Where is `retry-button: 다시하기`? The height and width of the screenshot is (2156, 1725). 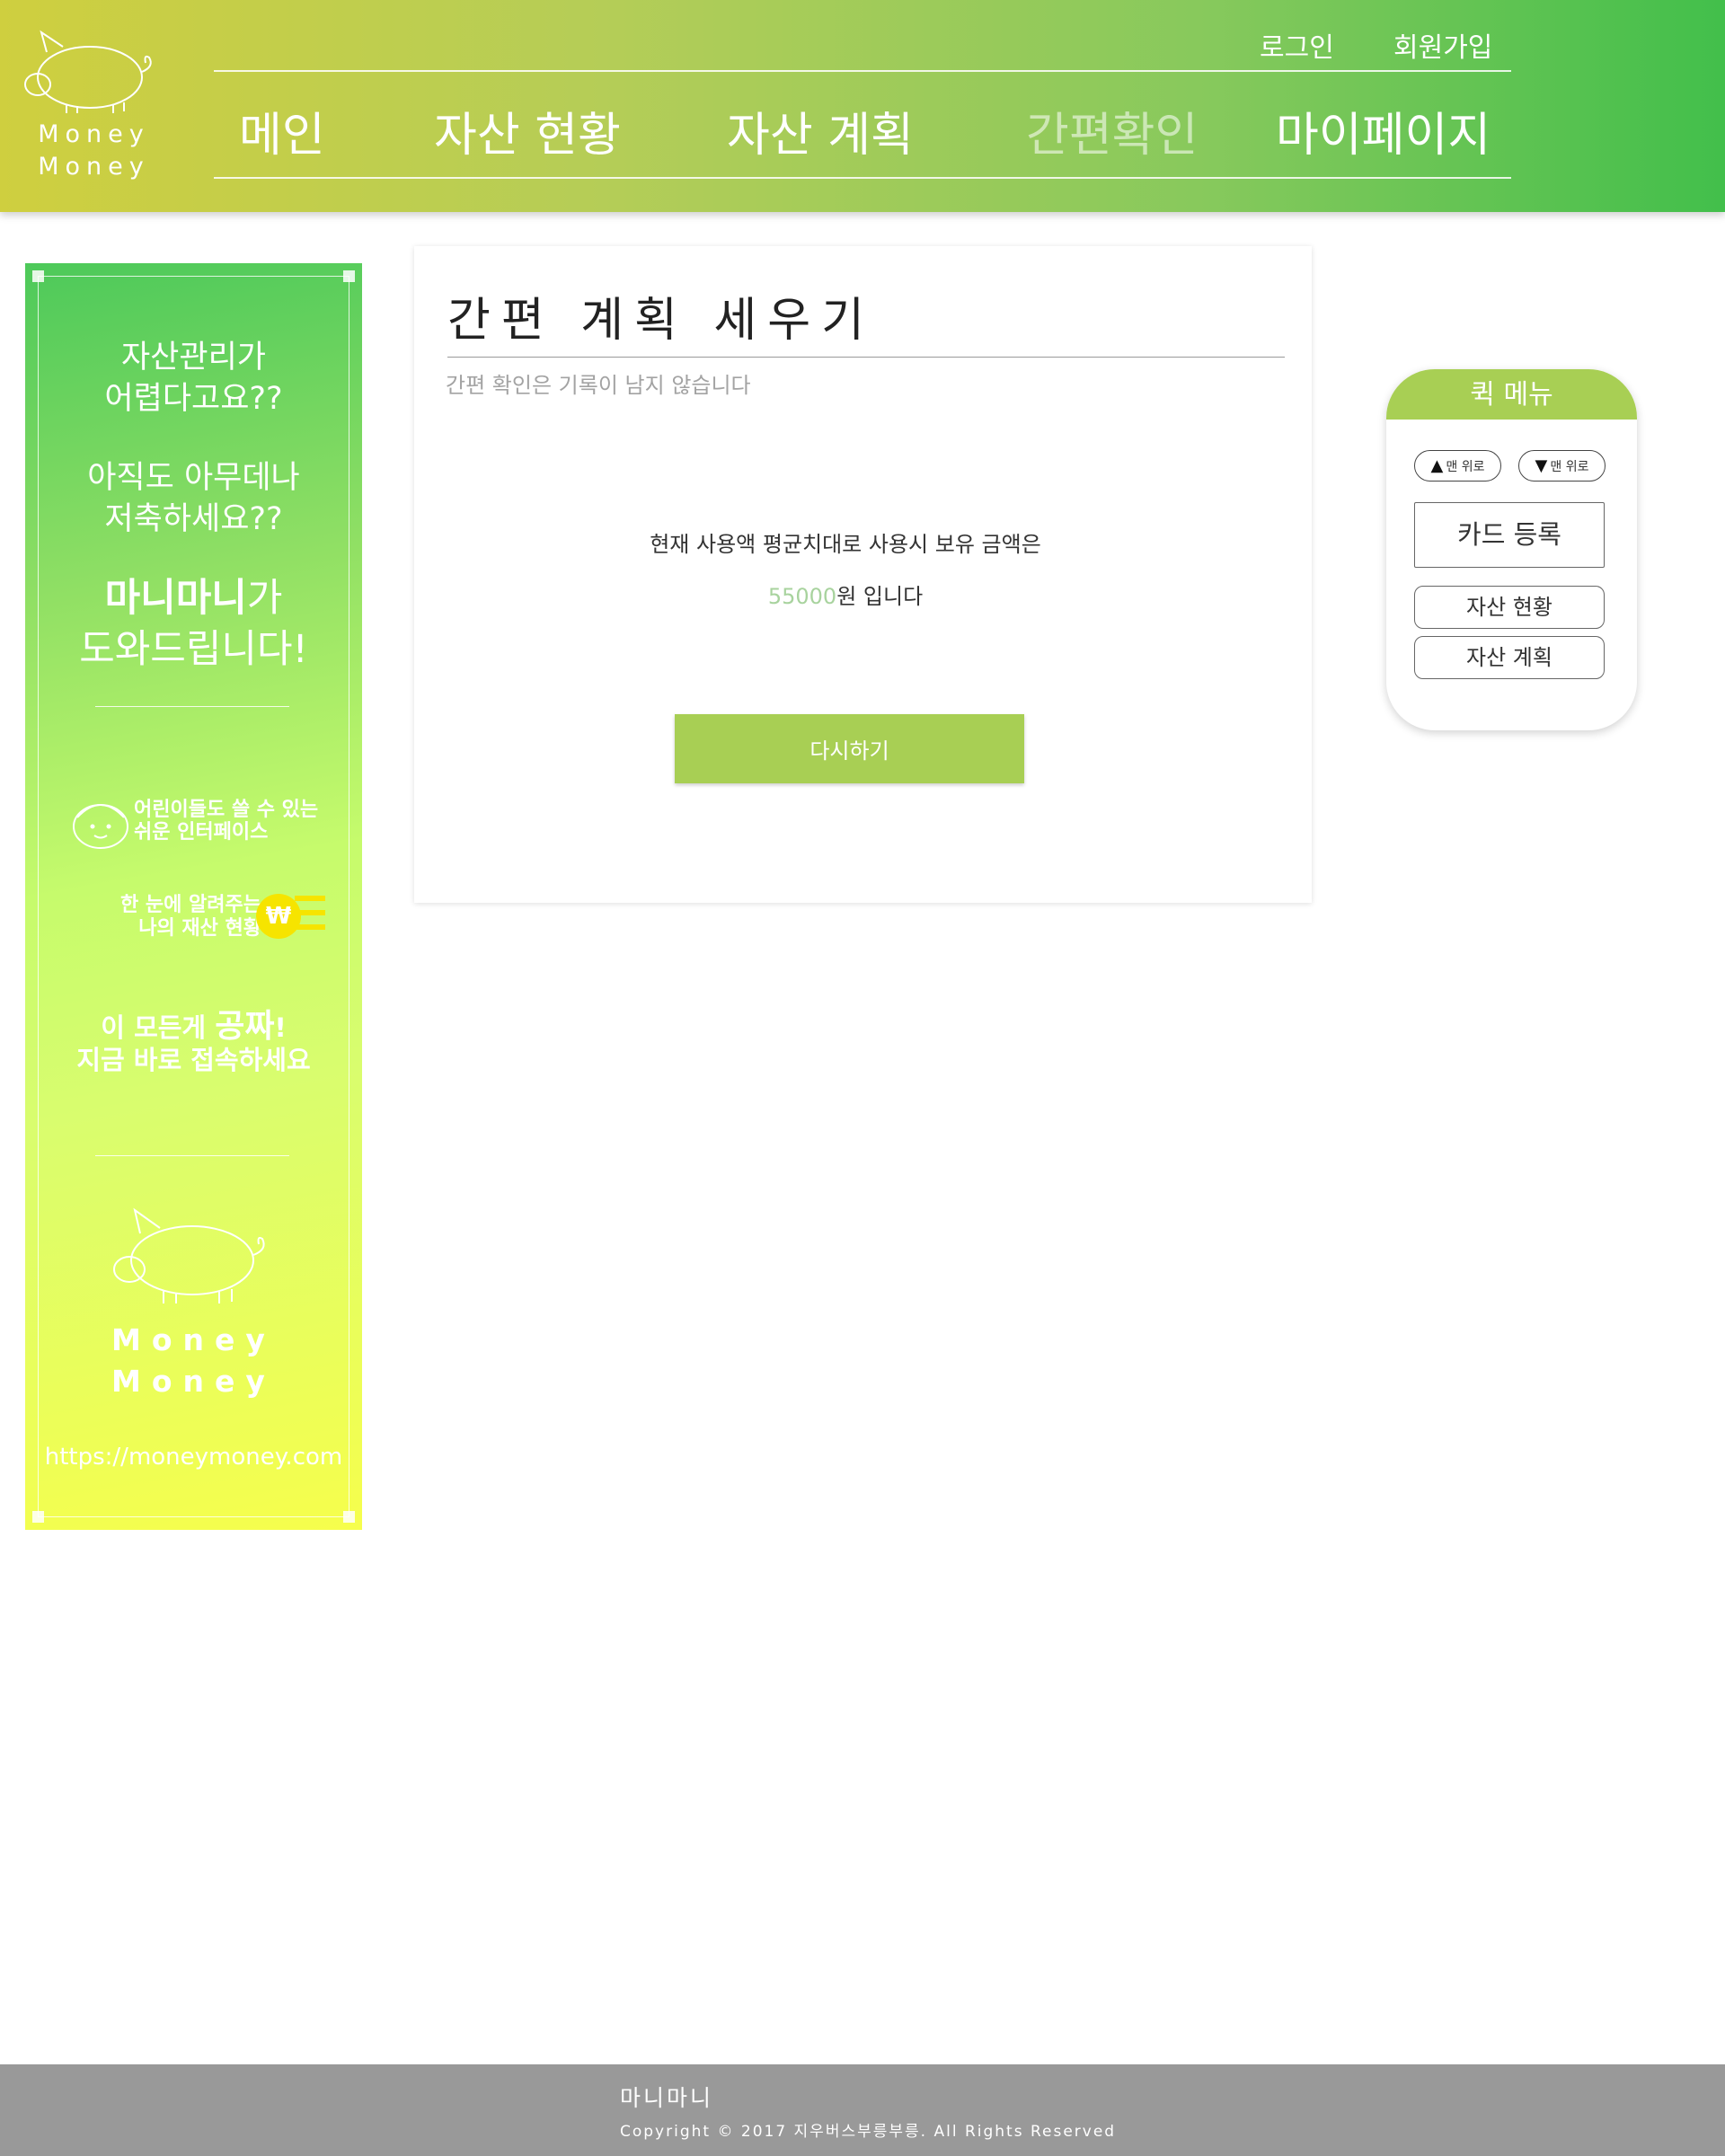 retry-button: 다시하기 is located at coordinates (849, 749).